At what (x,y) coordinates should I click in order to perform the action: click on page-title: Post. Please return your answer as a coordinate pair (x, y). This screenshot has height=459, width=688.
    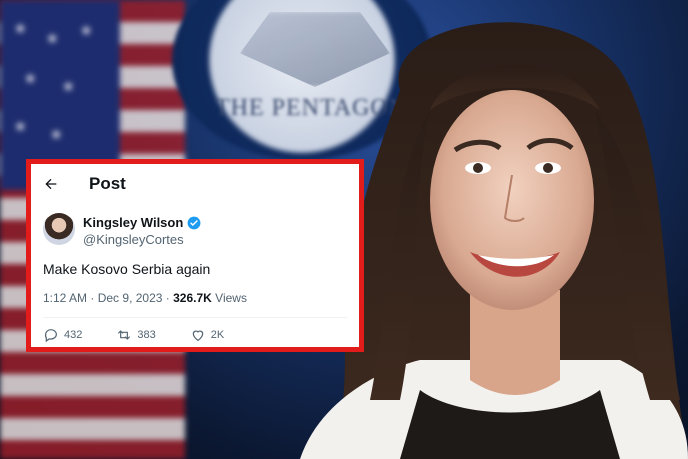
    Looking at the image, I should click on (107, 183).